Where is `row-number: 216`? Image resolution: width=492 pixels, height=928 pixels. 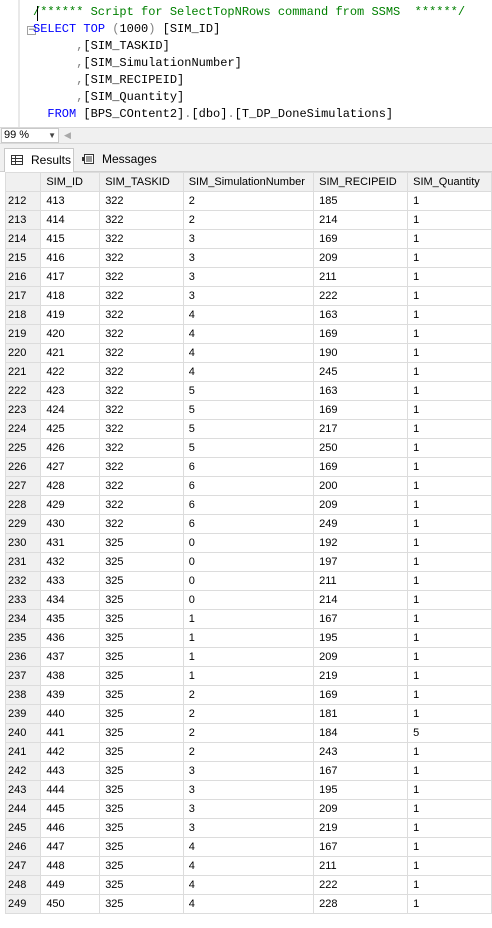 row-number: 216 is located at coordinates (23, 277).